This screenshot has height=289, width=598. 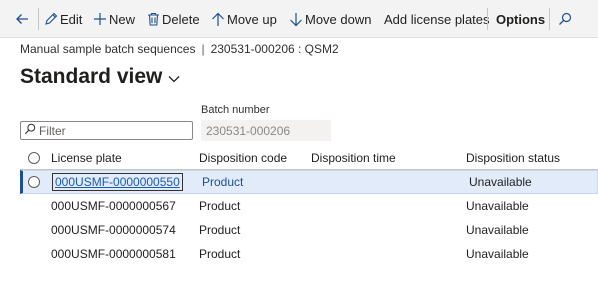 What do you see at coordinates (274, 49) in the screenshot?
I see `record-caption: 230531-000206 : QSM2` at bounding box center [274, 49].